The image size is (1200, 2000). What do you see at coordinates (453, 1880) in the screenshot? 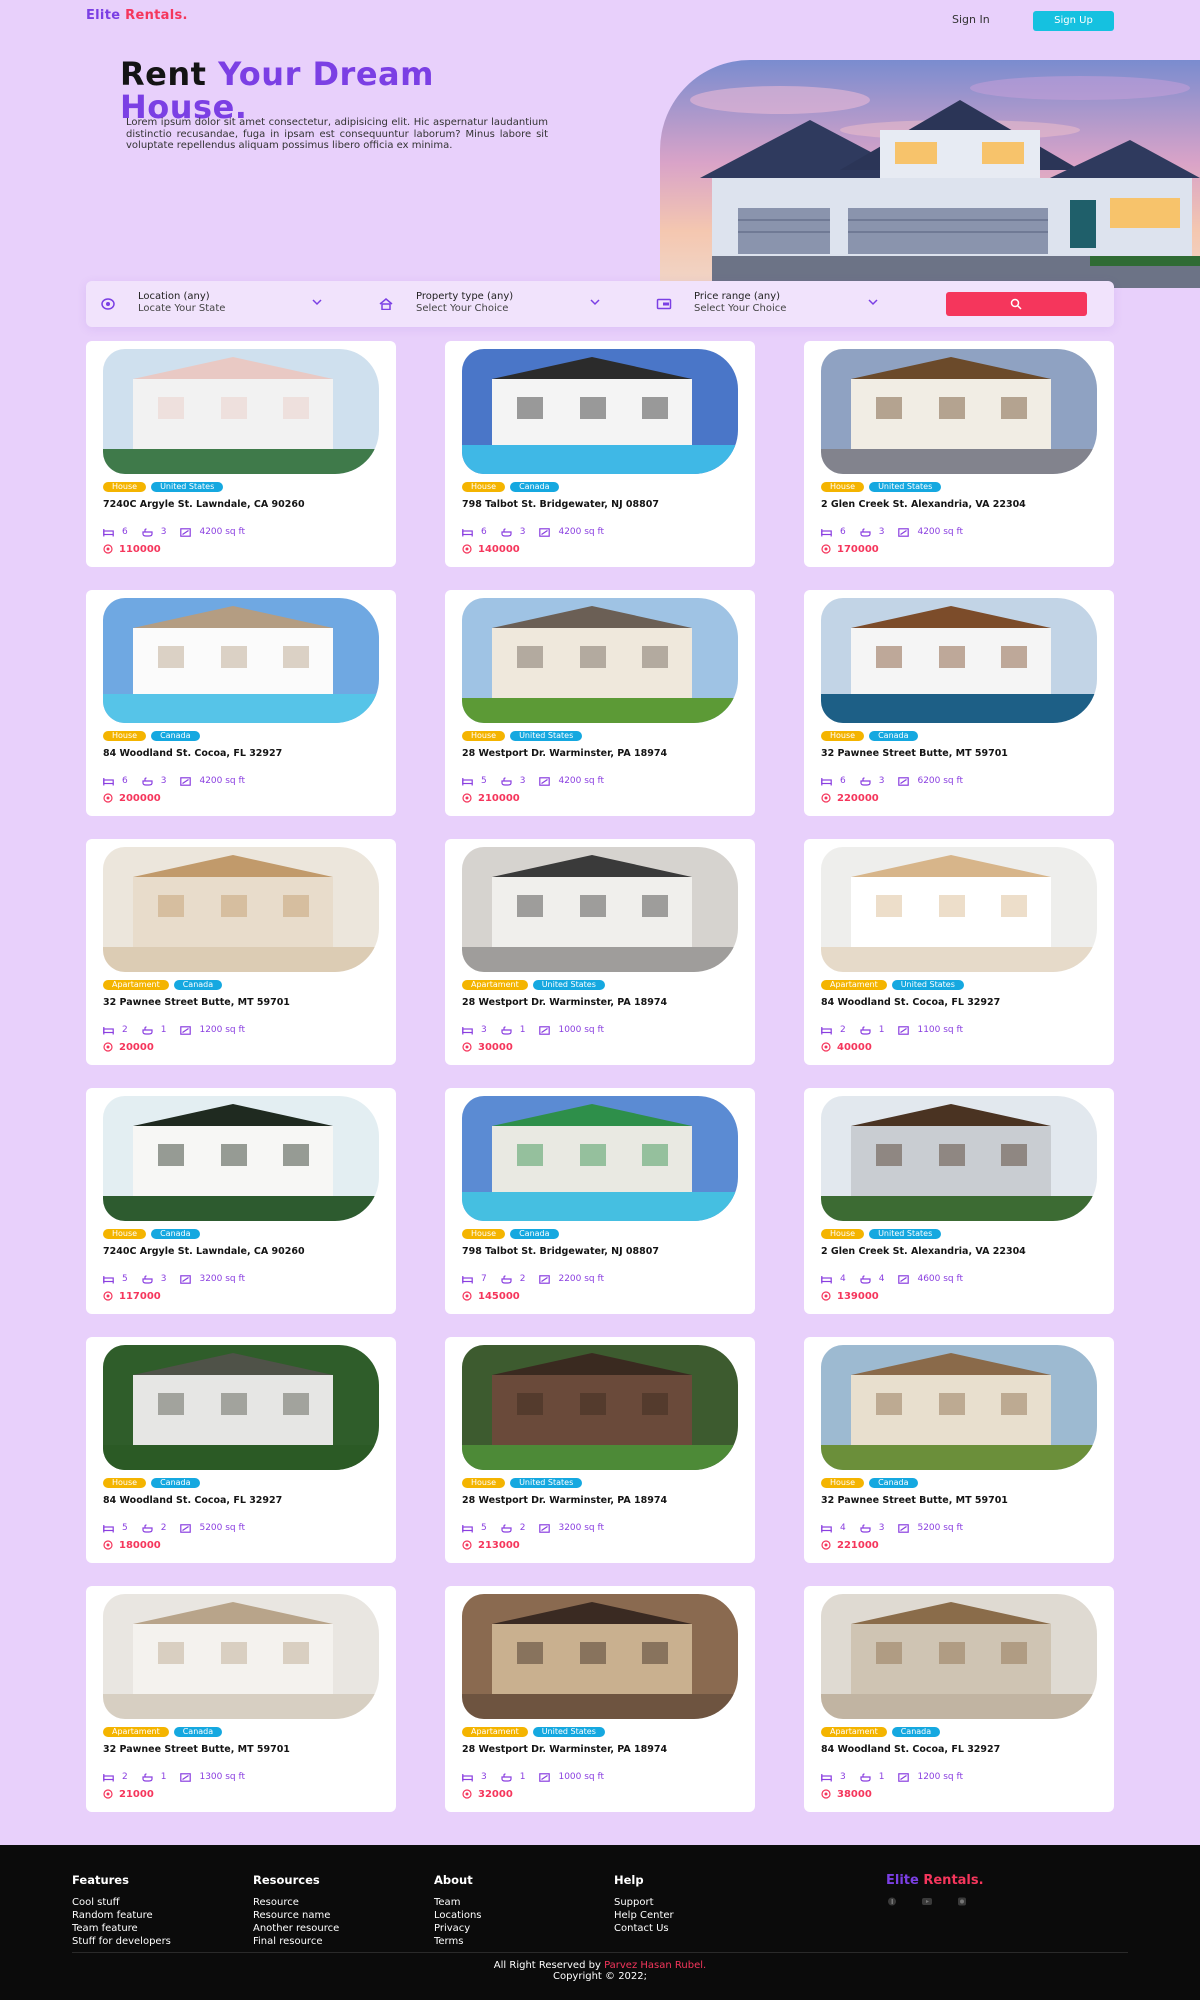
I see `footer-column-title: About` at bounding box center [453, 1880].